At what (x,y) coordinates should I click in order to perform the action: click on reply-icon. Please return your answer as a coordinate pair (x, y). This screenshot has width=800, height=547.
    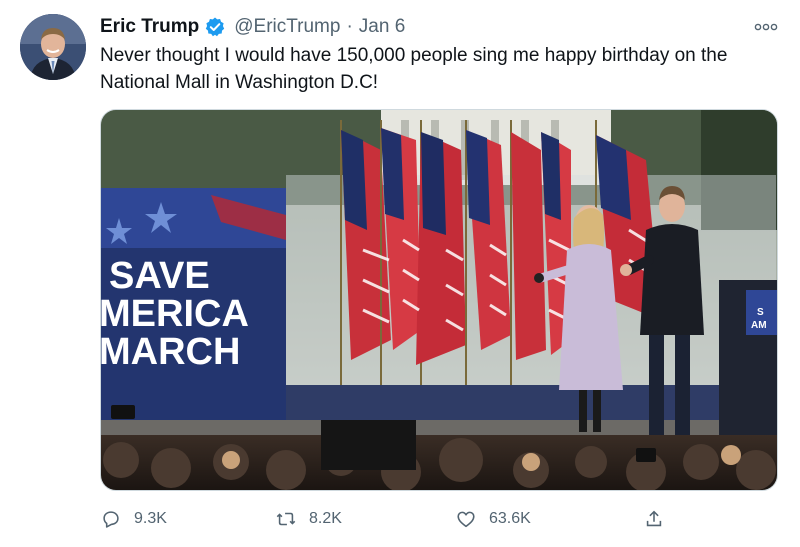
    Looking at the image, I should click on (111, 519).